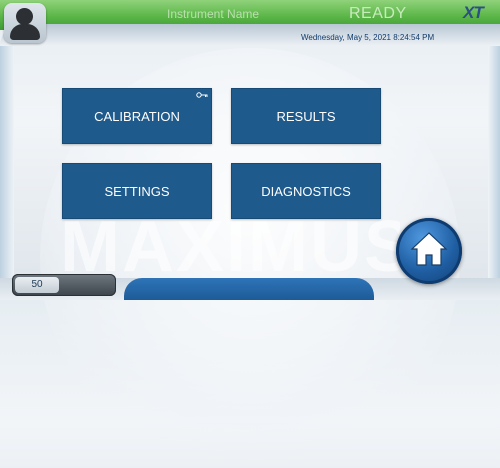  Describe the element at coordinates (7, 163) in the screenshot. I see `left-rail` at that location.